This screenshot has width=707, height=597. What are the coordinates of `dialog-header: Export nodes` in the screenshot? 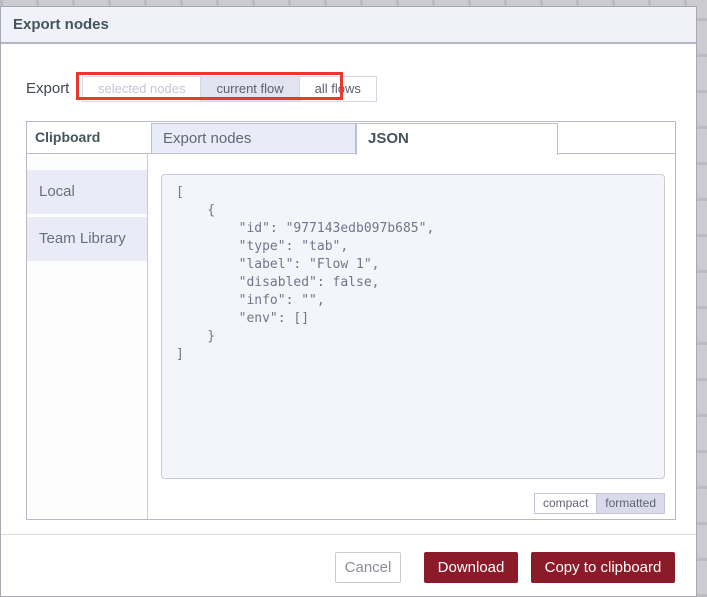 It's located at (348, 25).